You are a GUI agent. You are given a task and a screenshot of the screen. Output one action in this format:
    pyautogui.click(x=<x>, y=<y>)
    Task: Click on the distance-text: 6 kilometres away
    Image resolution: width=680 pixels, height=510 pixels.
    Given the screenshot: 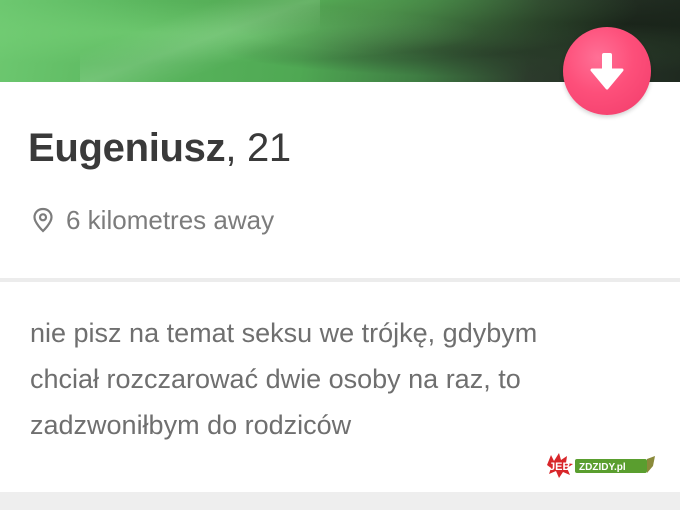 What is the action you would take?
    pyautogui.click(x=170, y=219)
    